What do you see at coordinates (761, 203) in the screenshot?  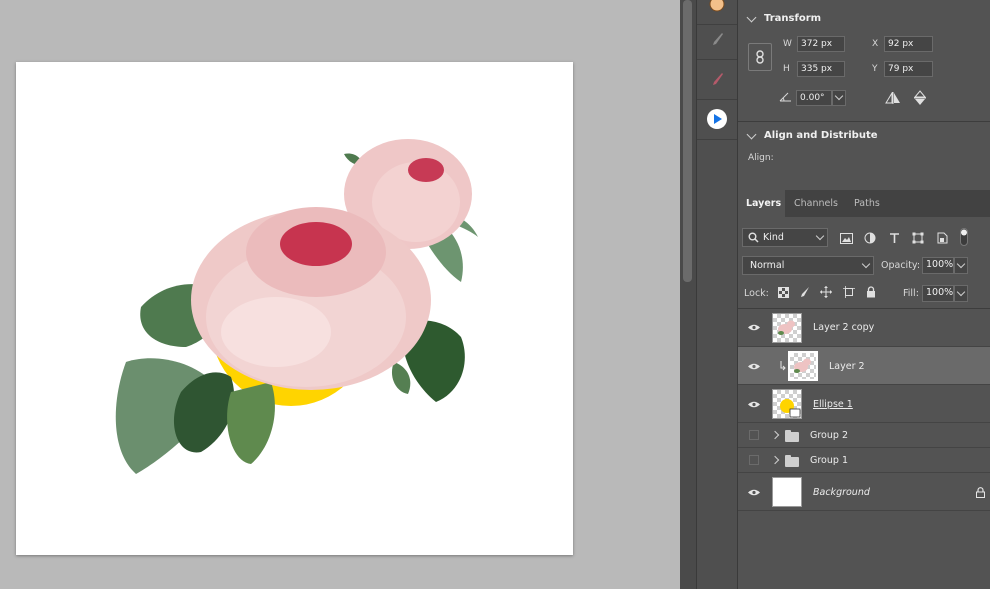 I see `tab-layers: Layers` at bounding box center [761, 203].